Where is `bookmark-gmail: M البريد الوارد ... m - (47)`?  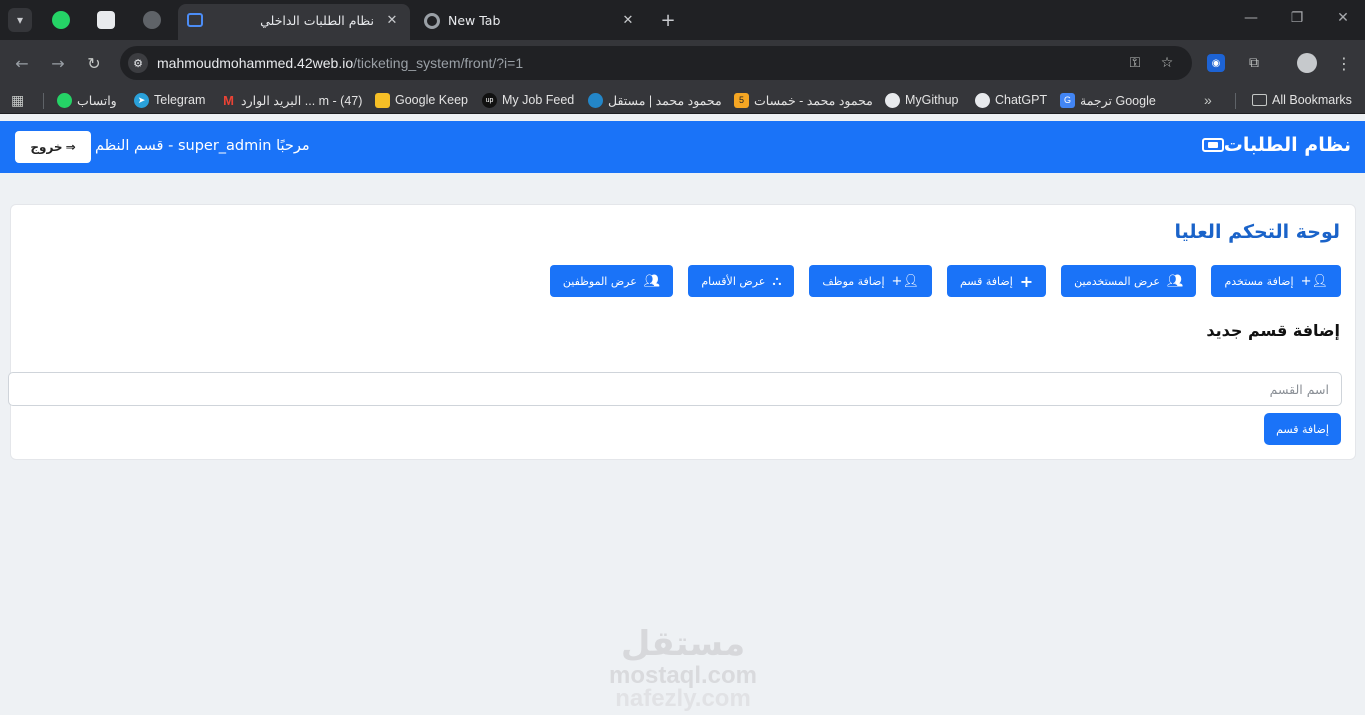 bookmark-gmail: M البريد الوارد ... m - (47) is located at coordinates (289, 100).